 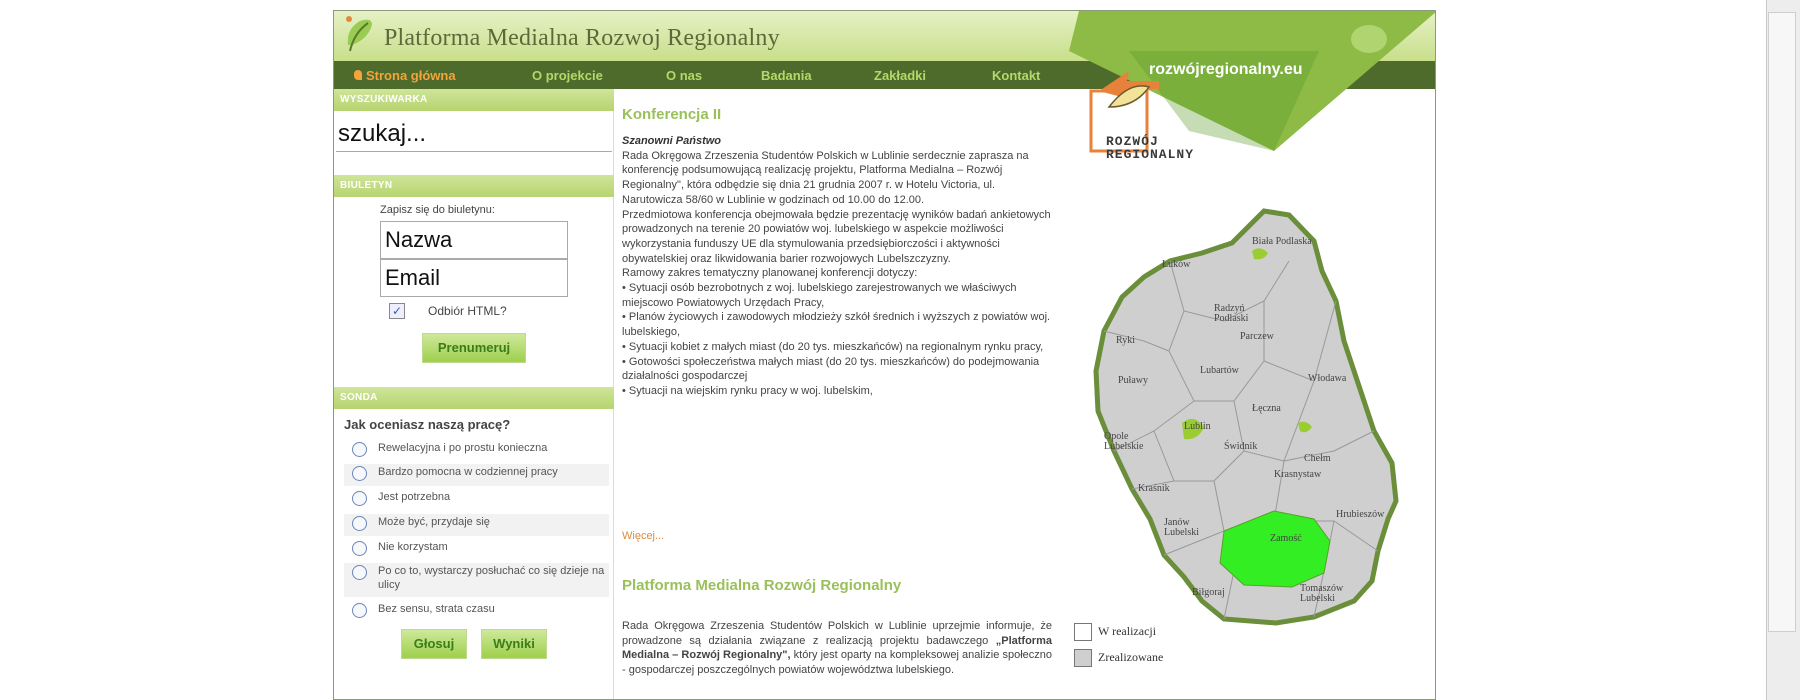 I want to click on legend-in-progress: W realizacji, so click(x=1115, y=632).